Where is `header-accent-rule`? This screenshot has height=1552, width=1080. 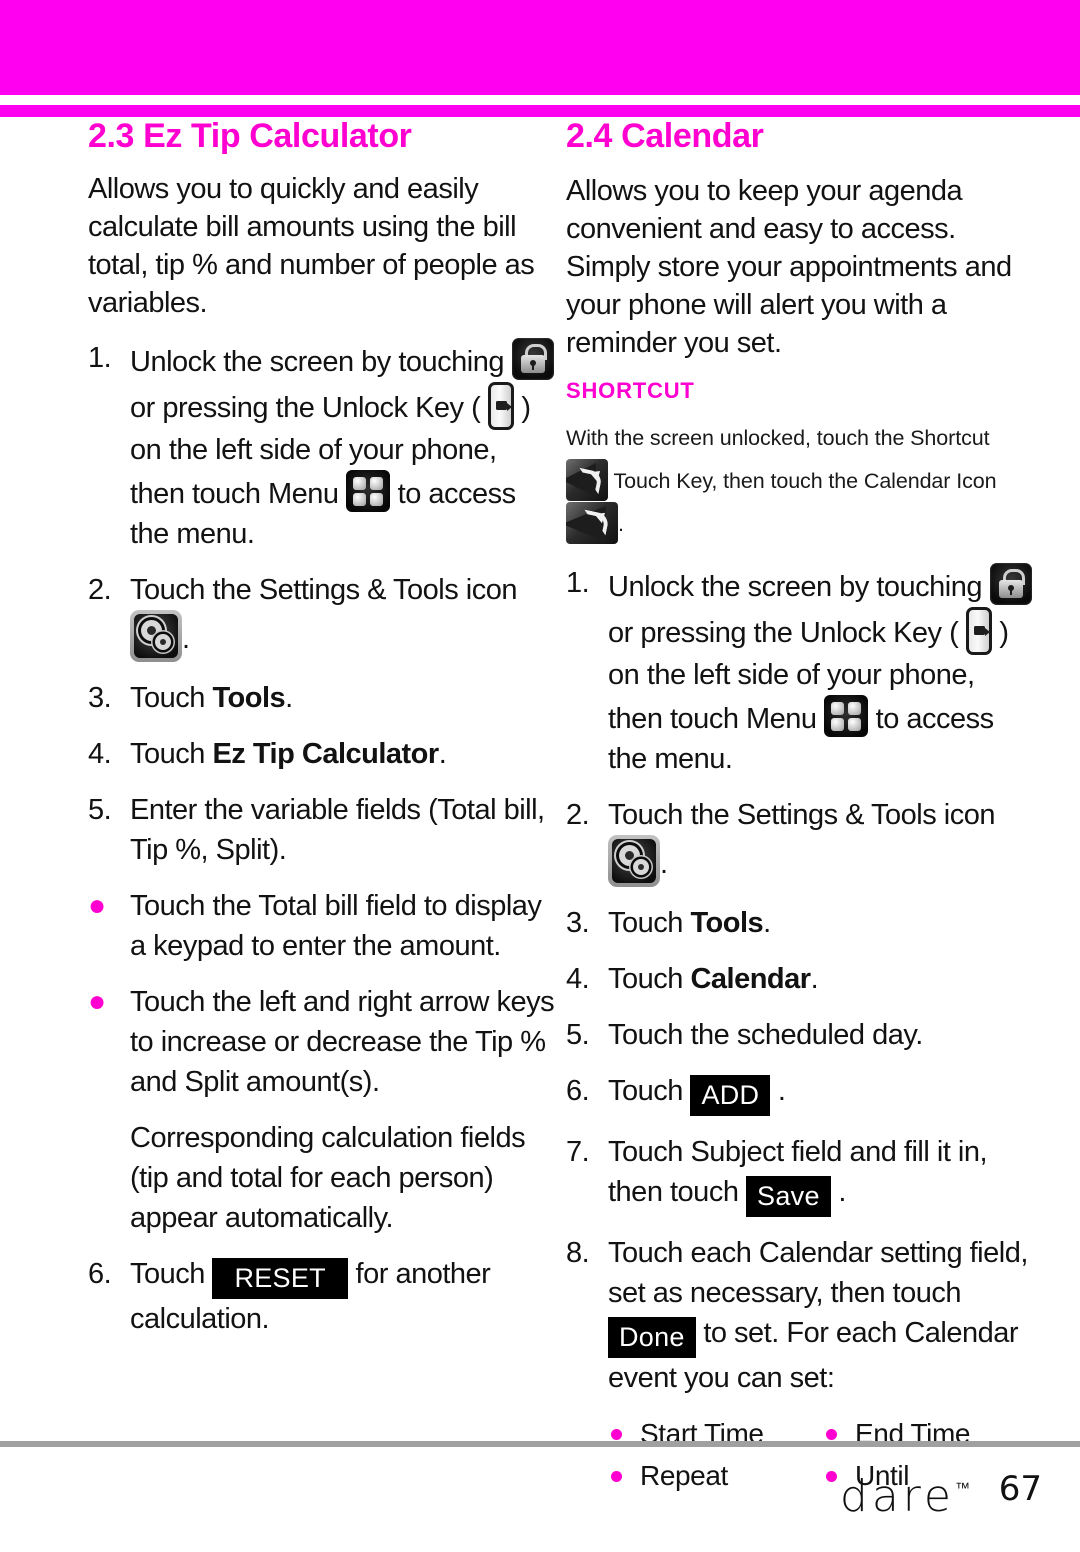
header-accent-rule is located at coordinates (540, 111).